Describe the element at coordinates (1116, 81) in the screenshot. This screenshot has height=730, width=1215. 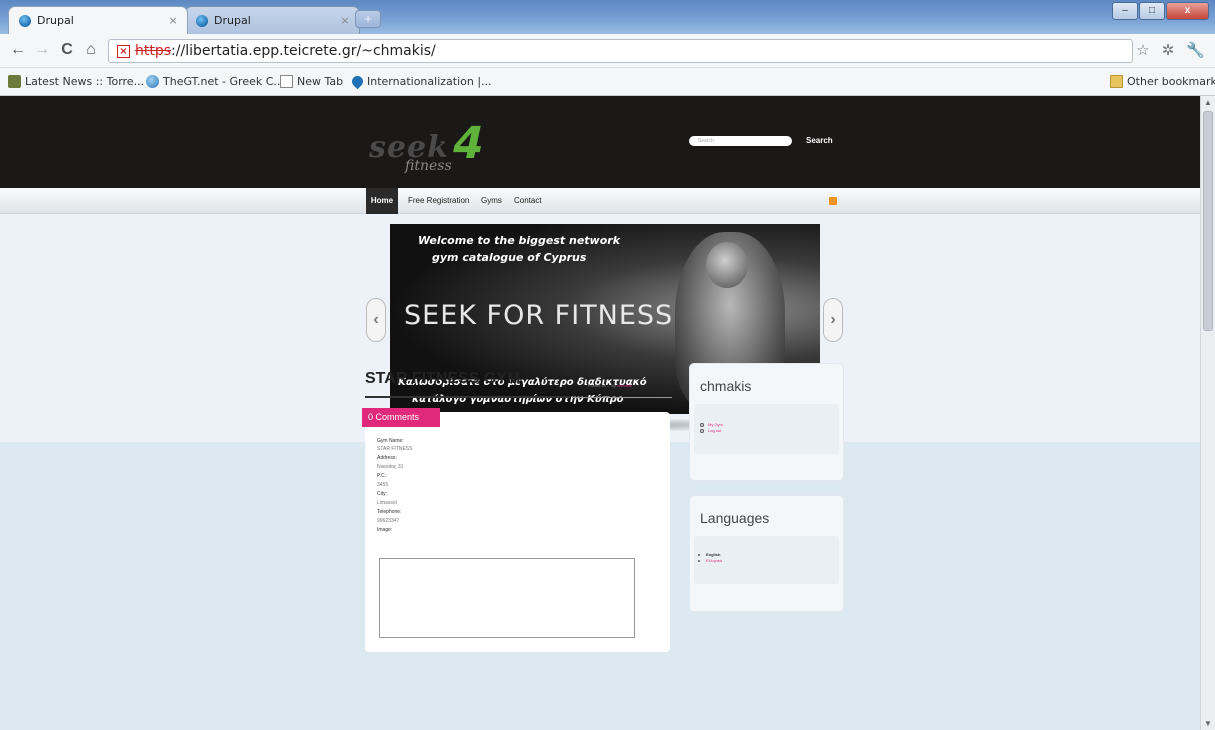
I see `folder-icon` at that location.